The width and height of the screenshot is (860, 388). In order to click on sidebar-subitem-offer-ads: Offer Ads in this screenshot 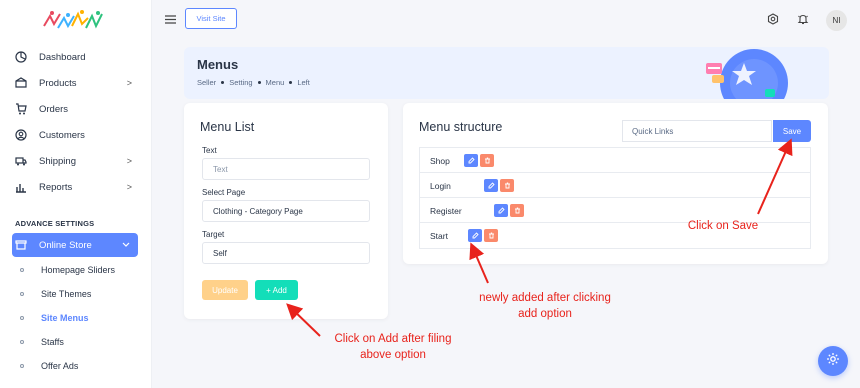, I will do `click(46, 366)`.